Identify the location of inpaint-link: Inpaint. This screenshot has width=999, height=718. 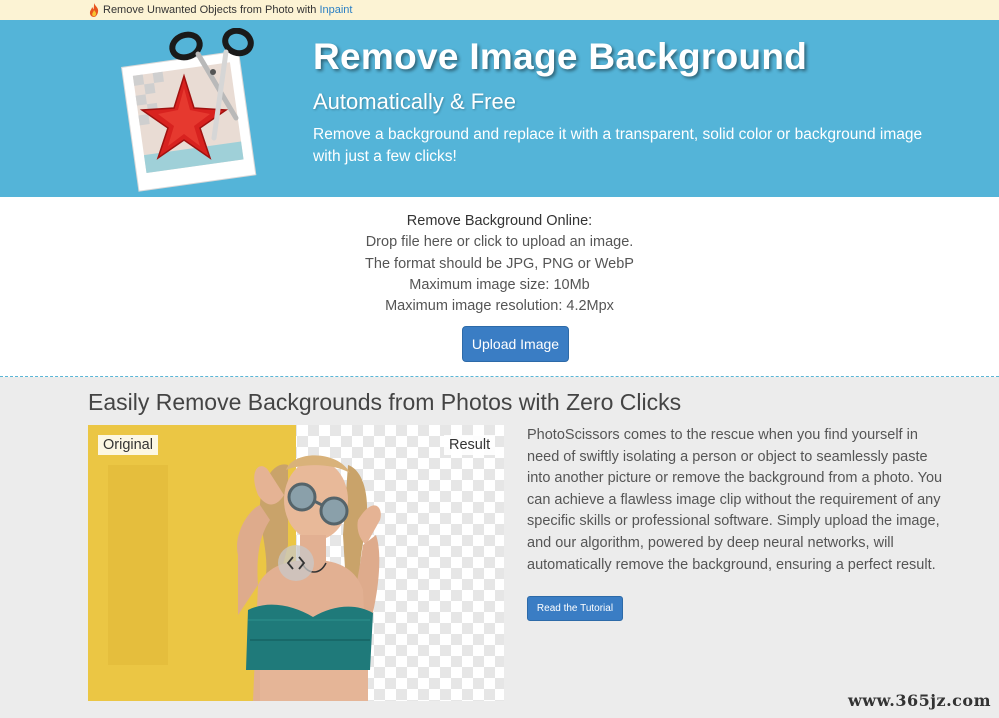
(335, 10).